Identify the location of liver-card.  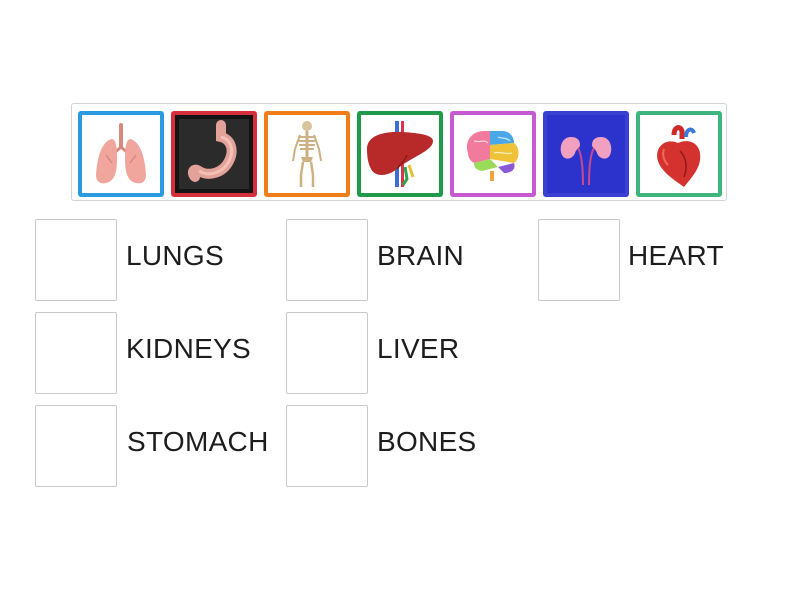
(400, 154).